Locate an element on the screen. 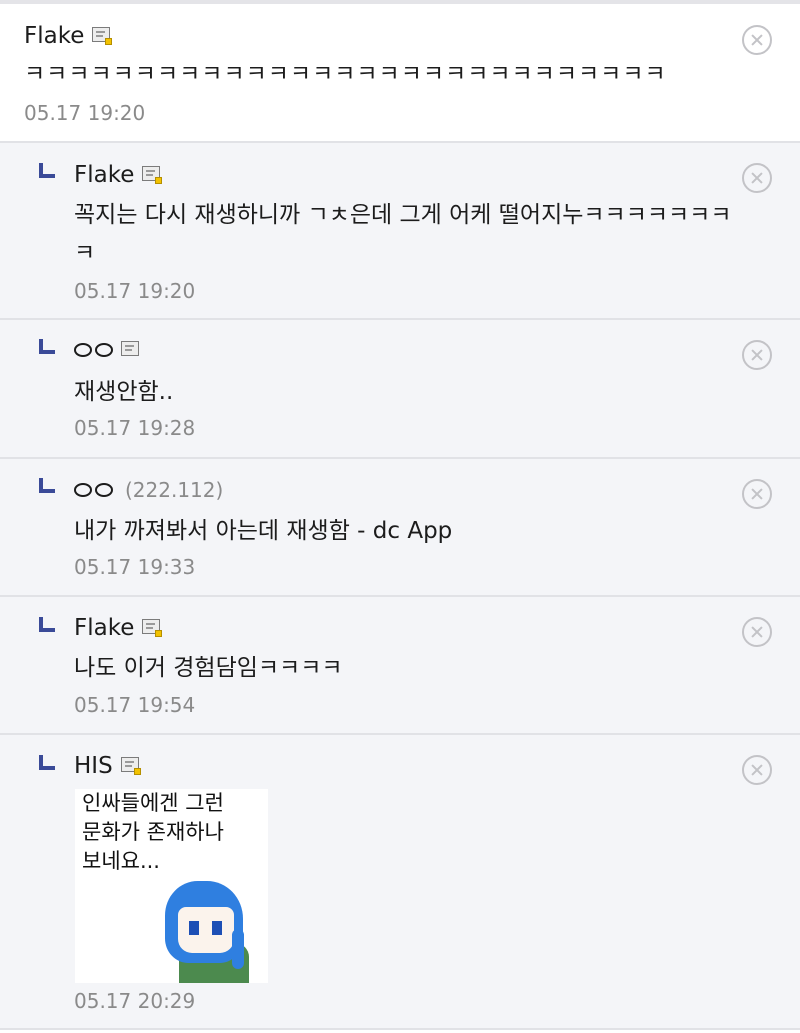 This screenshot has width=800, height=1033. comment-date: 05.17 19:28 is located at coordinates (135, 428).